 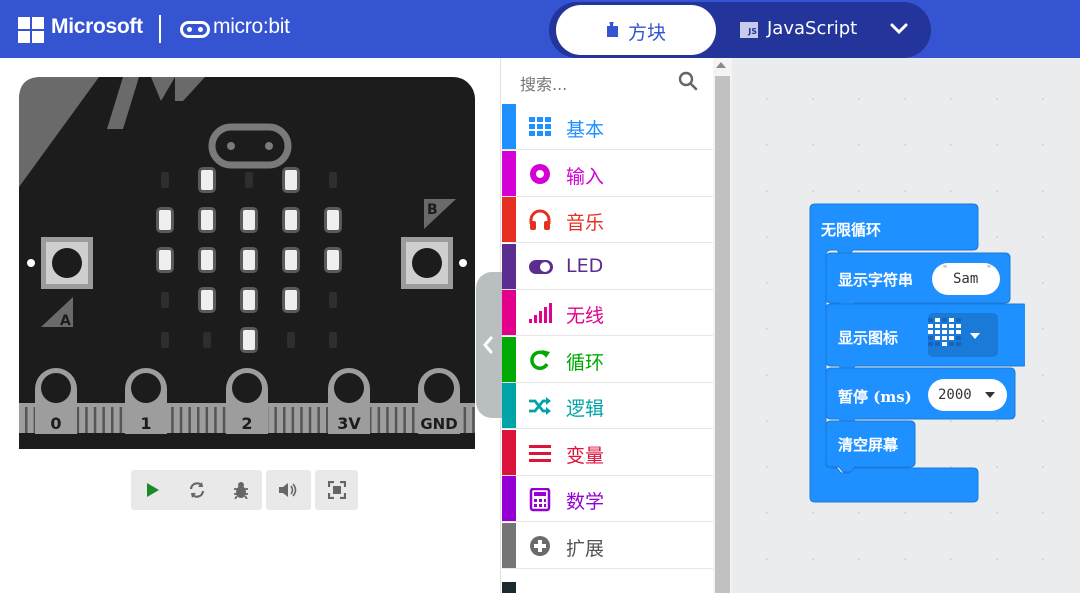 What do you see at coordinates (868, 445) in the screenshot?
I see `clear-screen-label: 清空屏幕` at bounding box center [868, 445].